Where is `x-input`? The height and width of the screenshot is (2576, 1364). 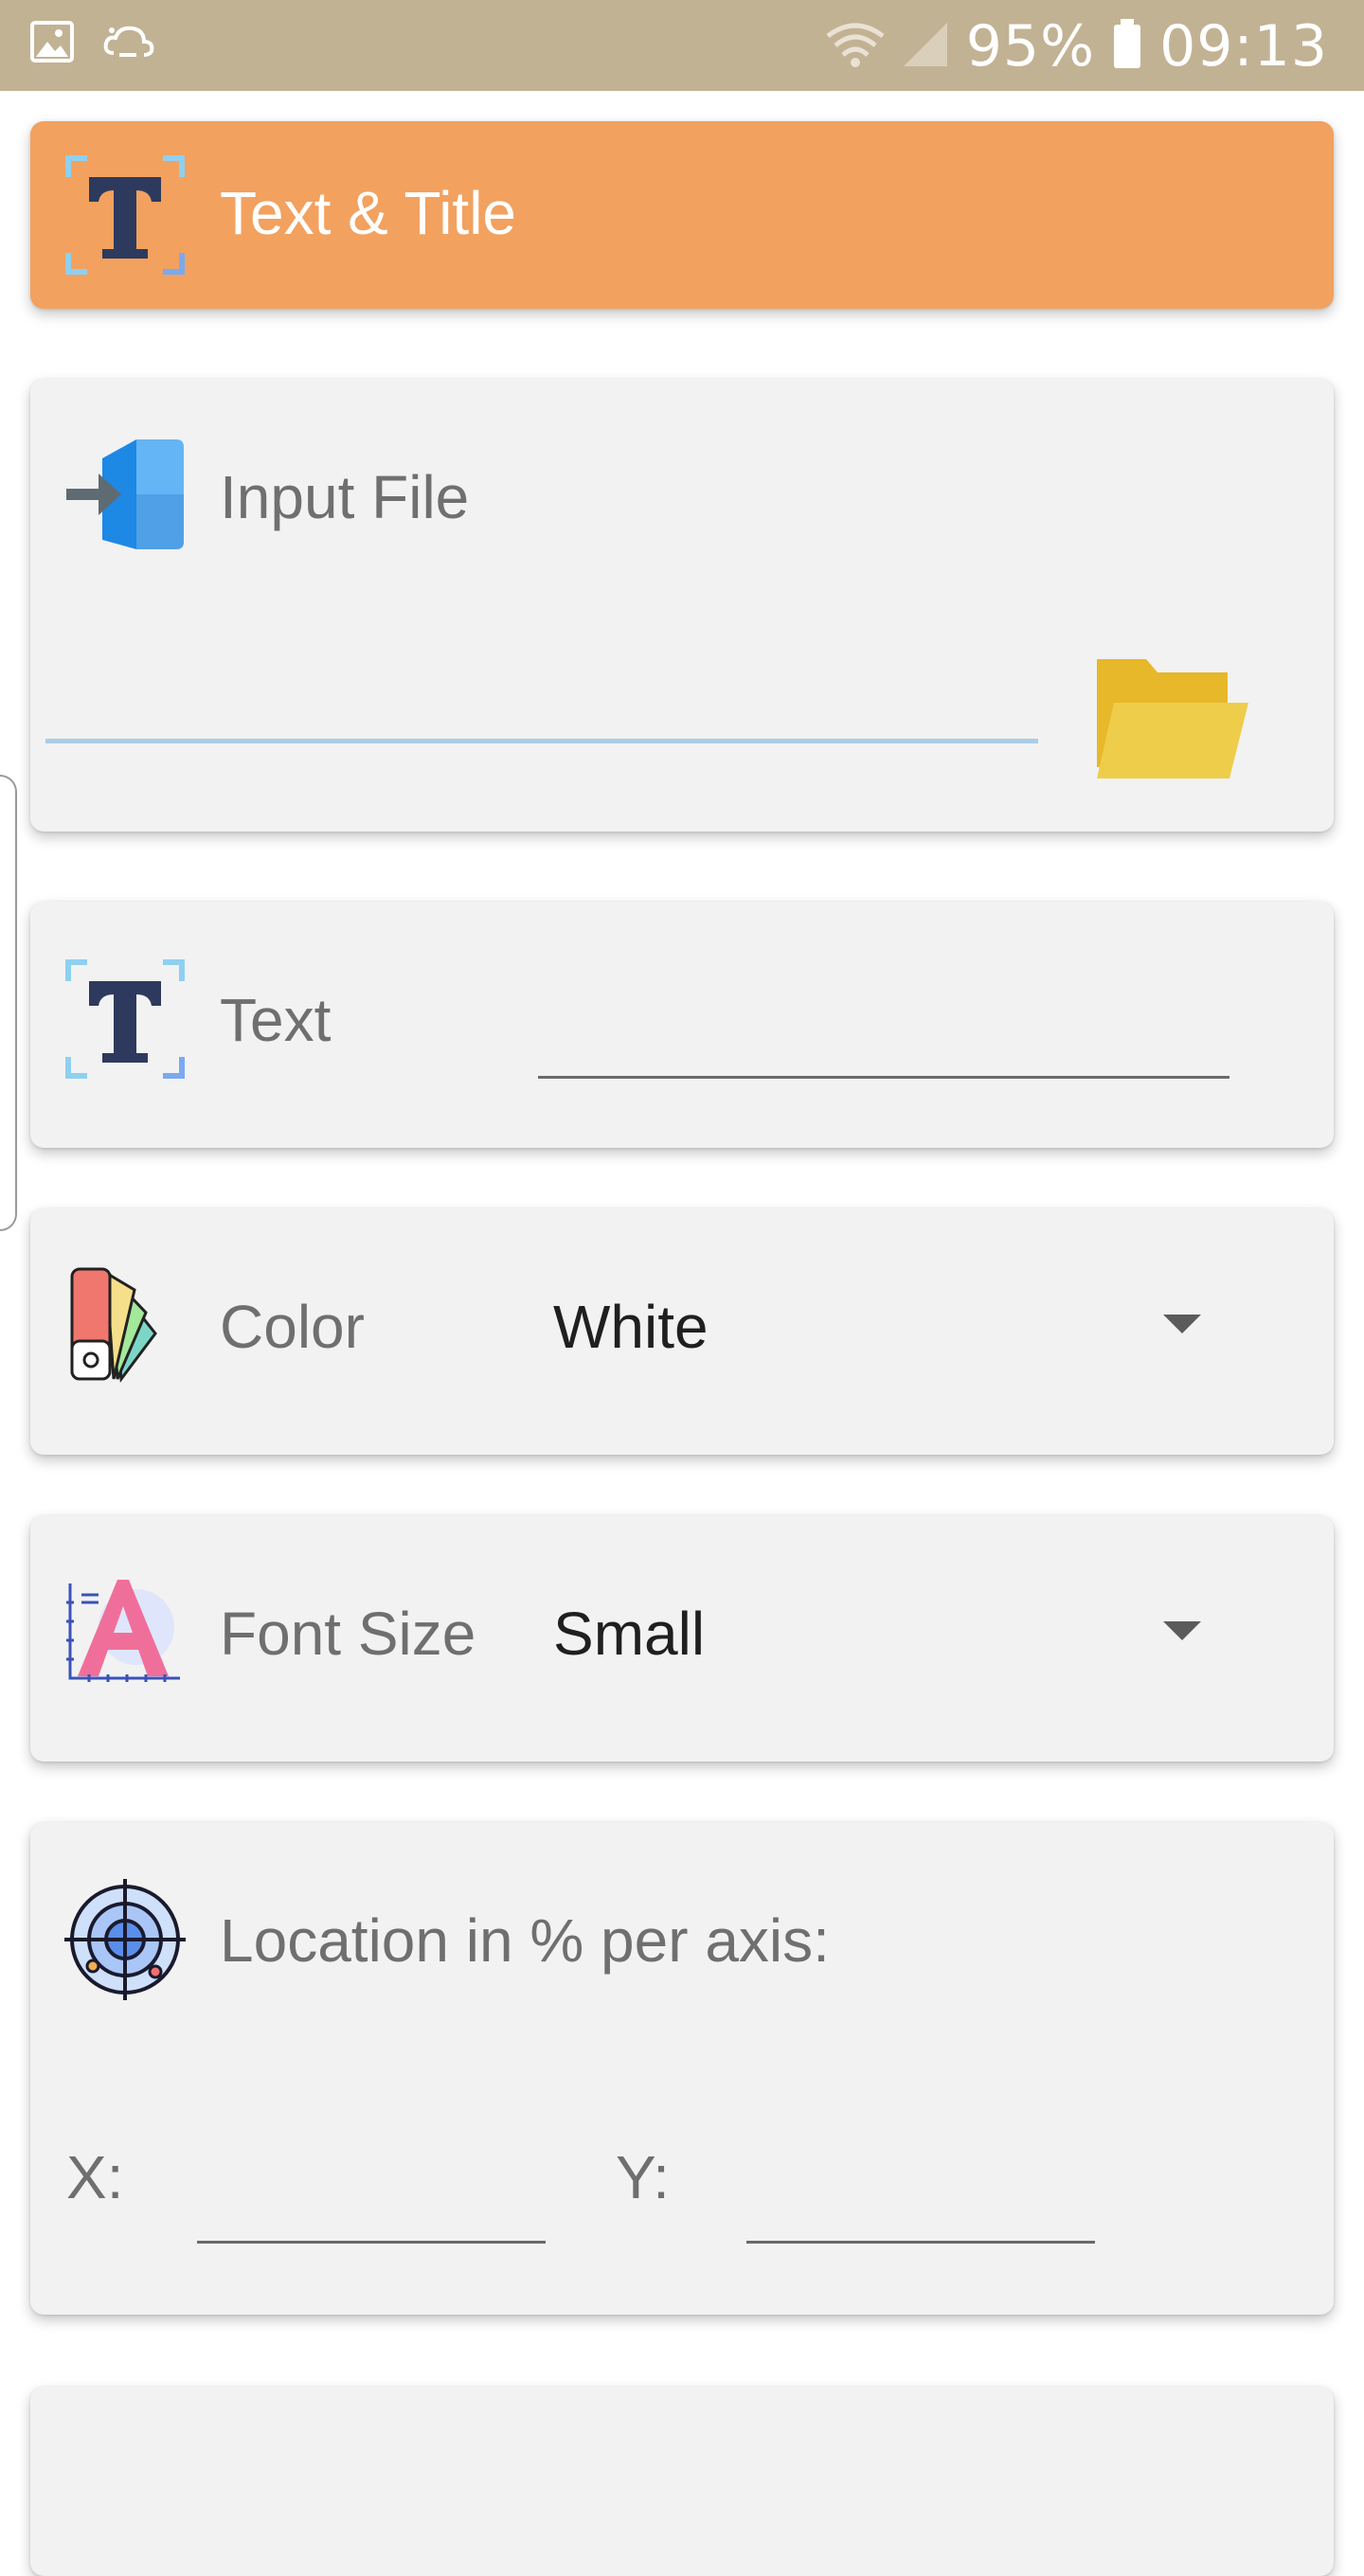
x-input is located at coordinates (371, 2160).